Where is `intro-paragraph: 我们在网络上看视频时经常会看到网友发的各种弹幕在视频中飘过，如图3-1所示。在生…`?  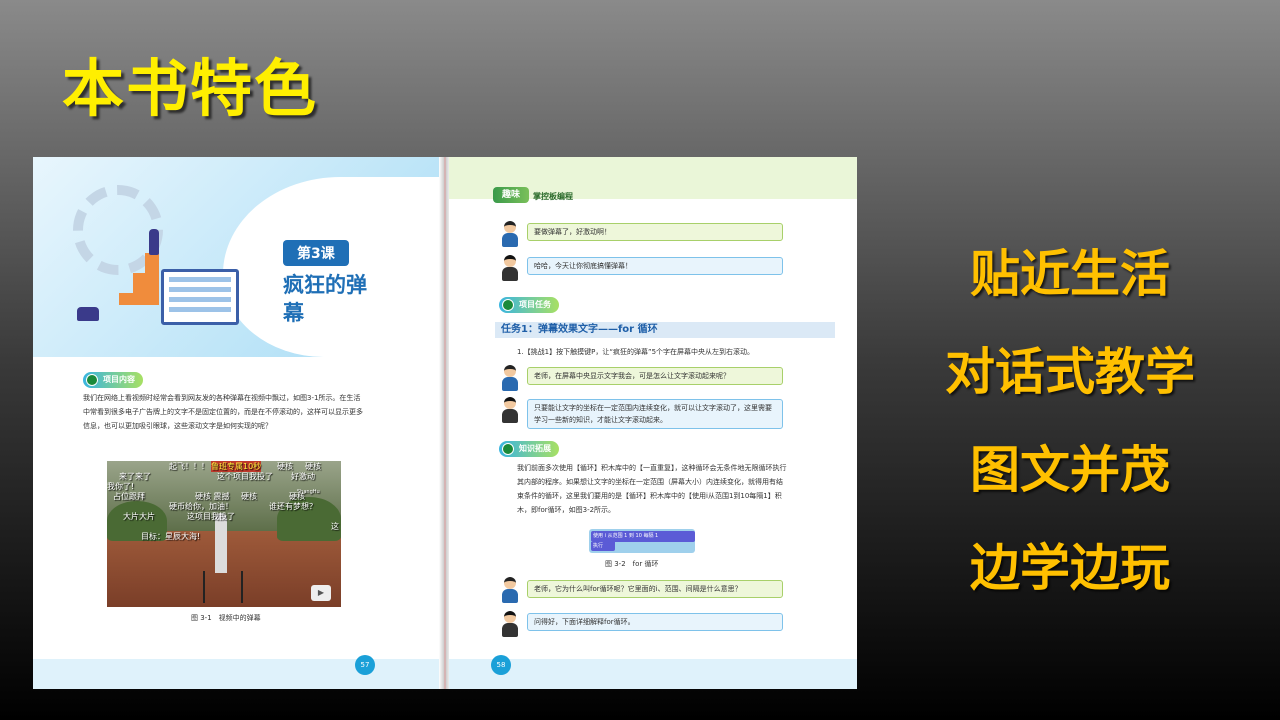 intro-paragraph: 我们在网络上看视频时经常会看到网友发的各种弹幕在视频中飘过，如图3-1所示。在生… is located at coordinates (223, 412).